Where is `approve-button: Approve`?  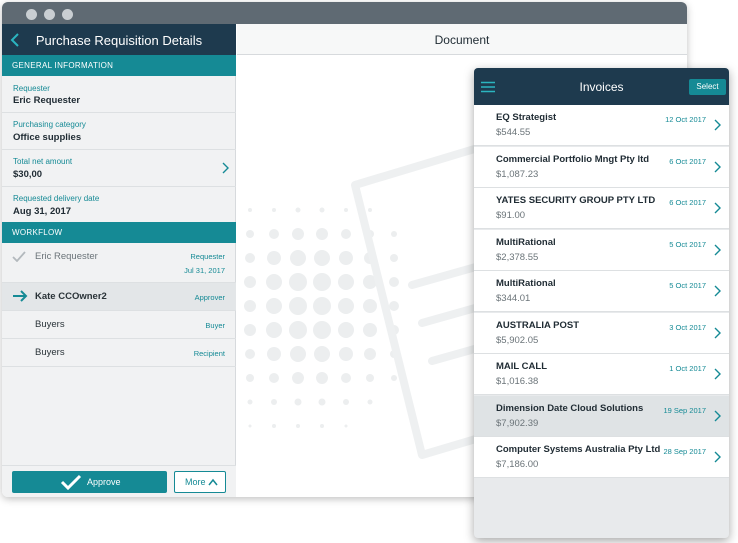 approve-button: Approve is located at coordinates (89, 482).